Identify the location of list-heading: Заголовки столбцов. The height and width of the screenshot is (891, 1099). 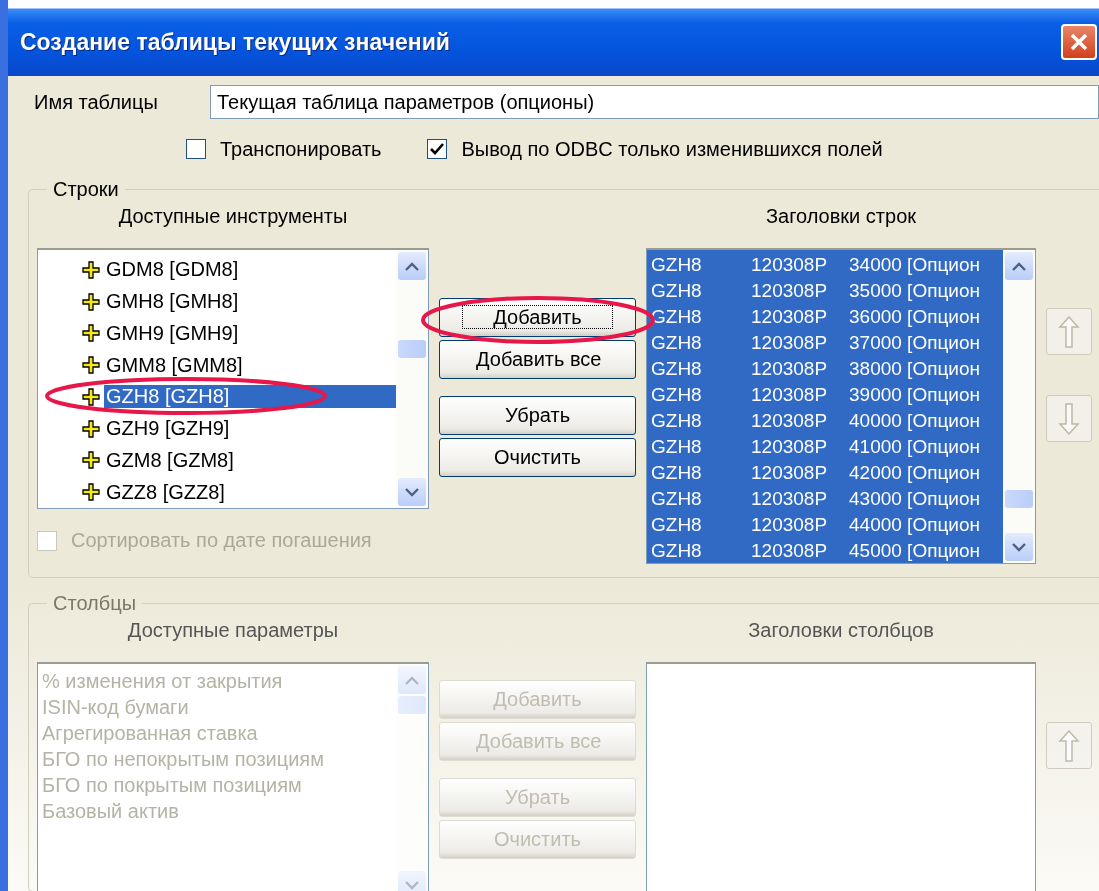
(841, 630).